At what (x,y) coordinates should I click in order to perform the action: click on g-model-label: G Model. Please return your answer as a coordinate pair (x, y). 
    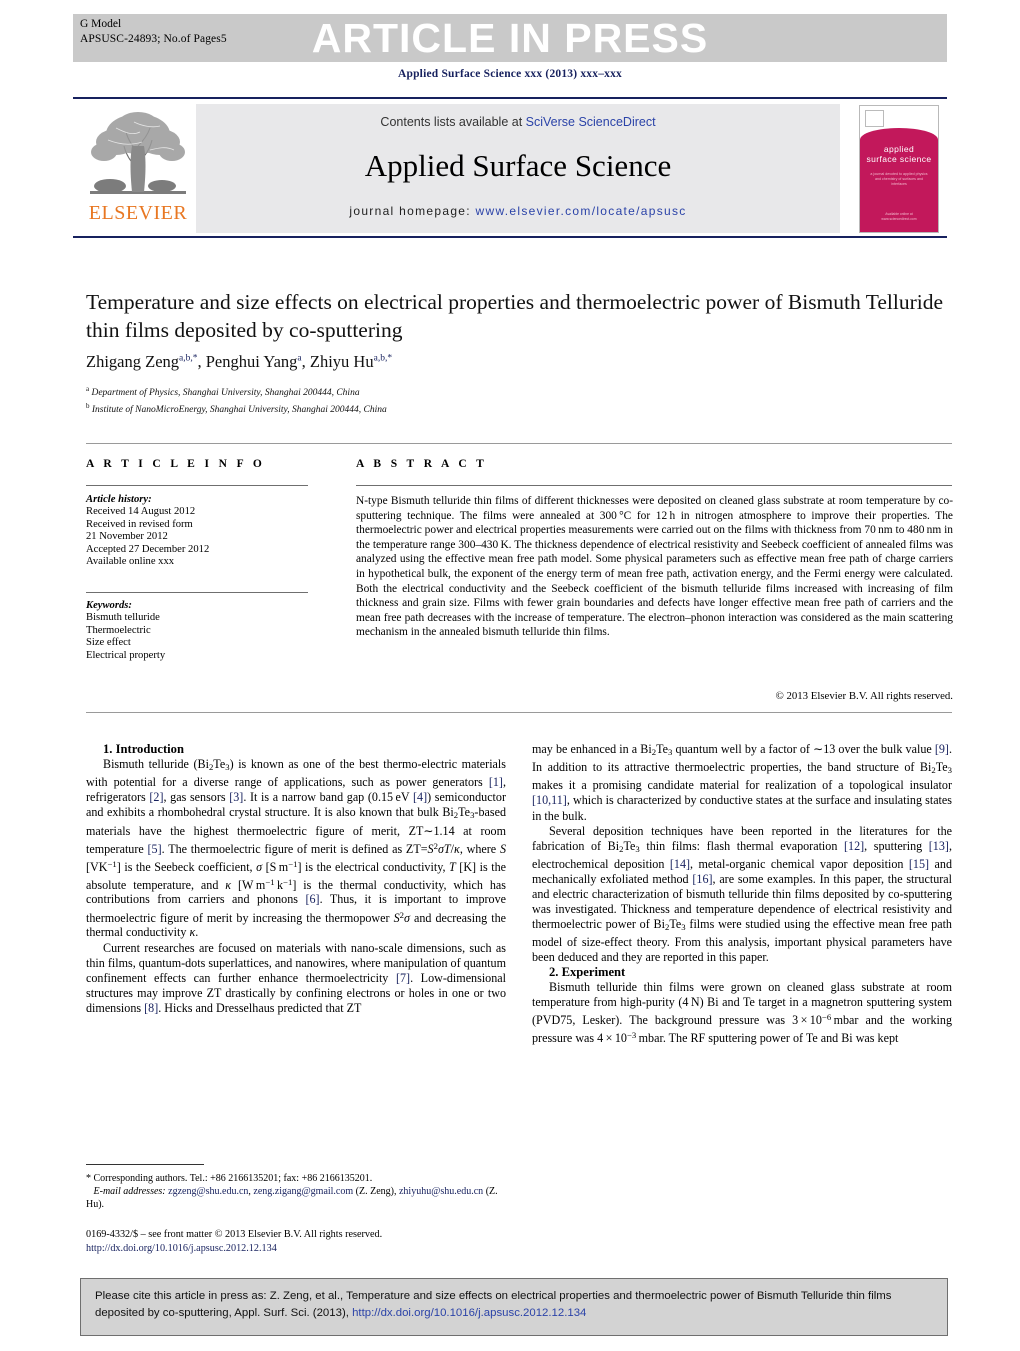
    Looking at the image, I should click on (101, 24).